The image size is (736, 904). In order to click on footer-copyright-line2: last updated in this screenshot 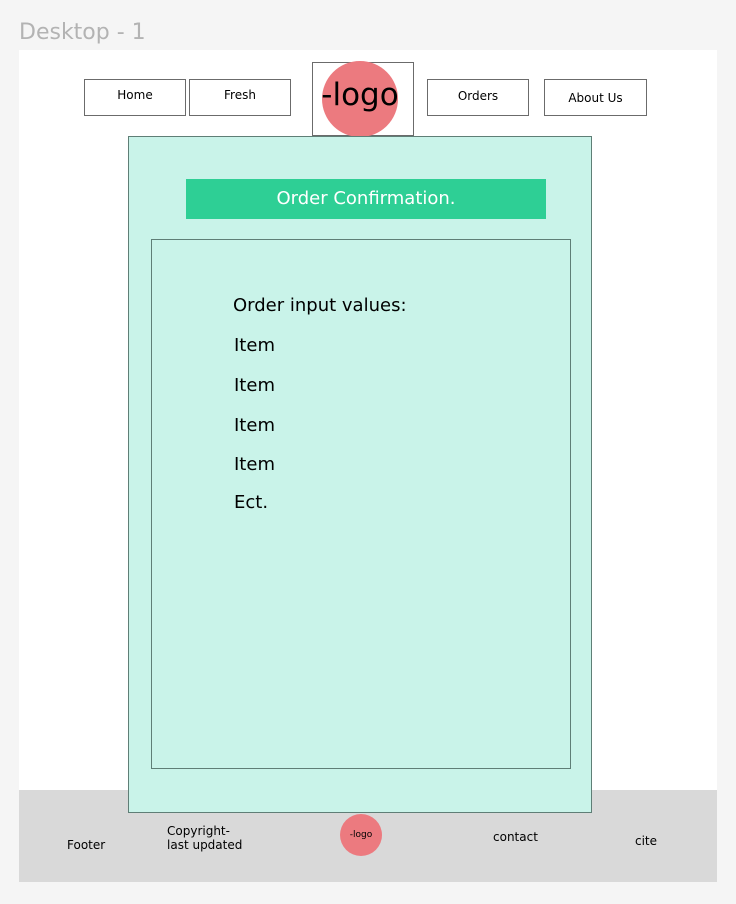, I will do `click(205, 845)`.